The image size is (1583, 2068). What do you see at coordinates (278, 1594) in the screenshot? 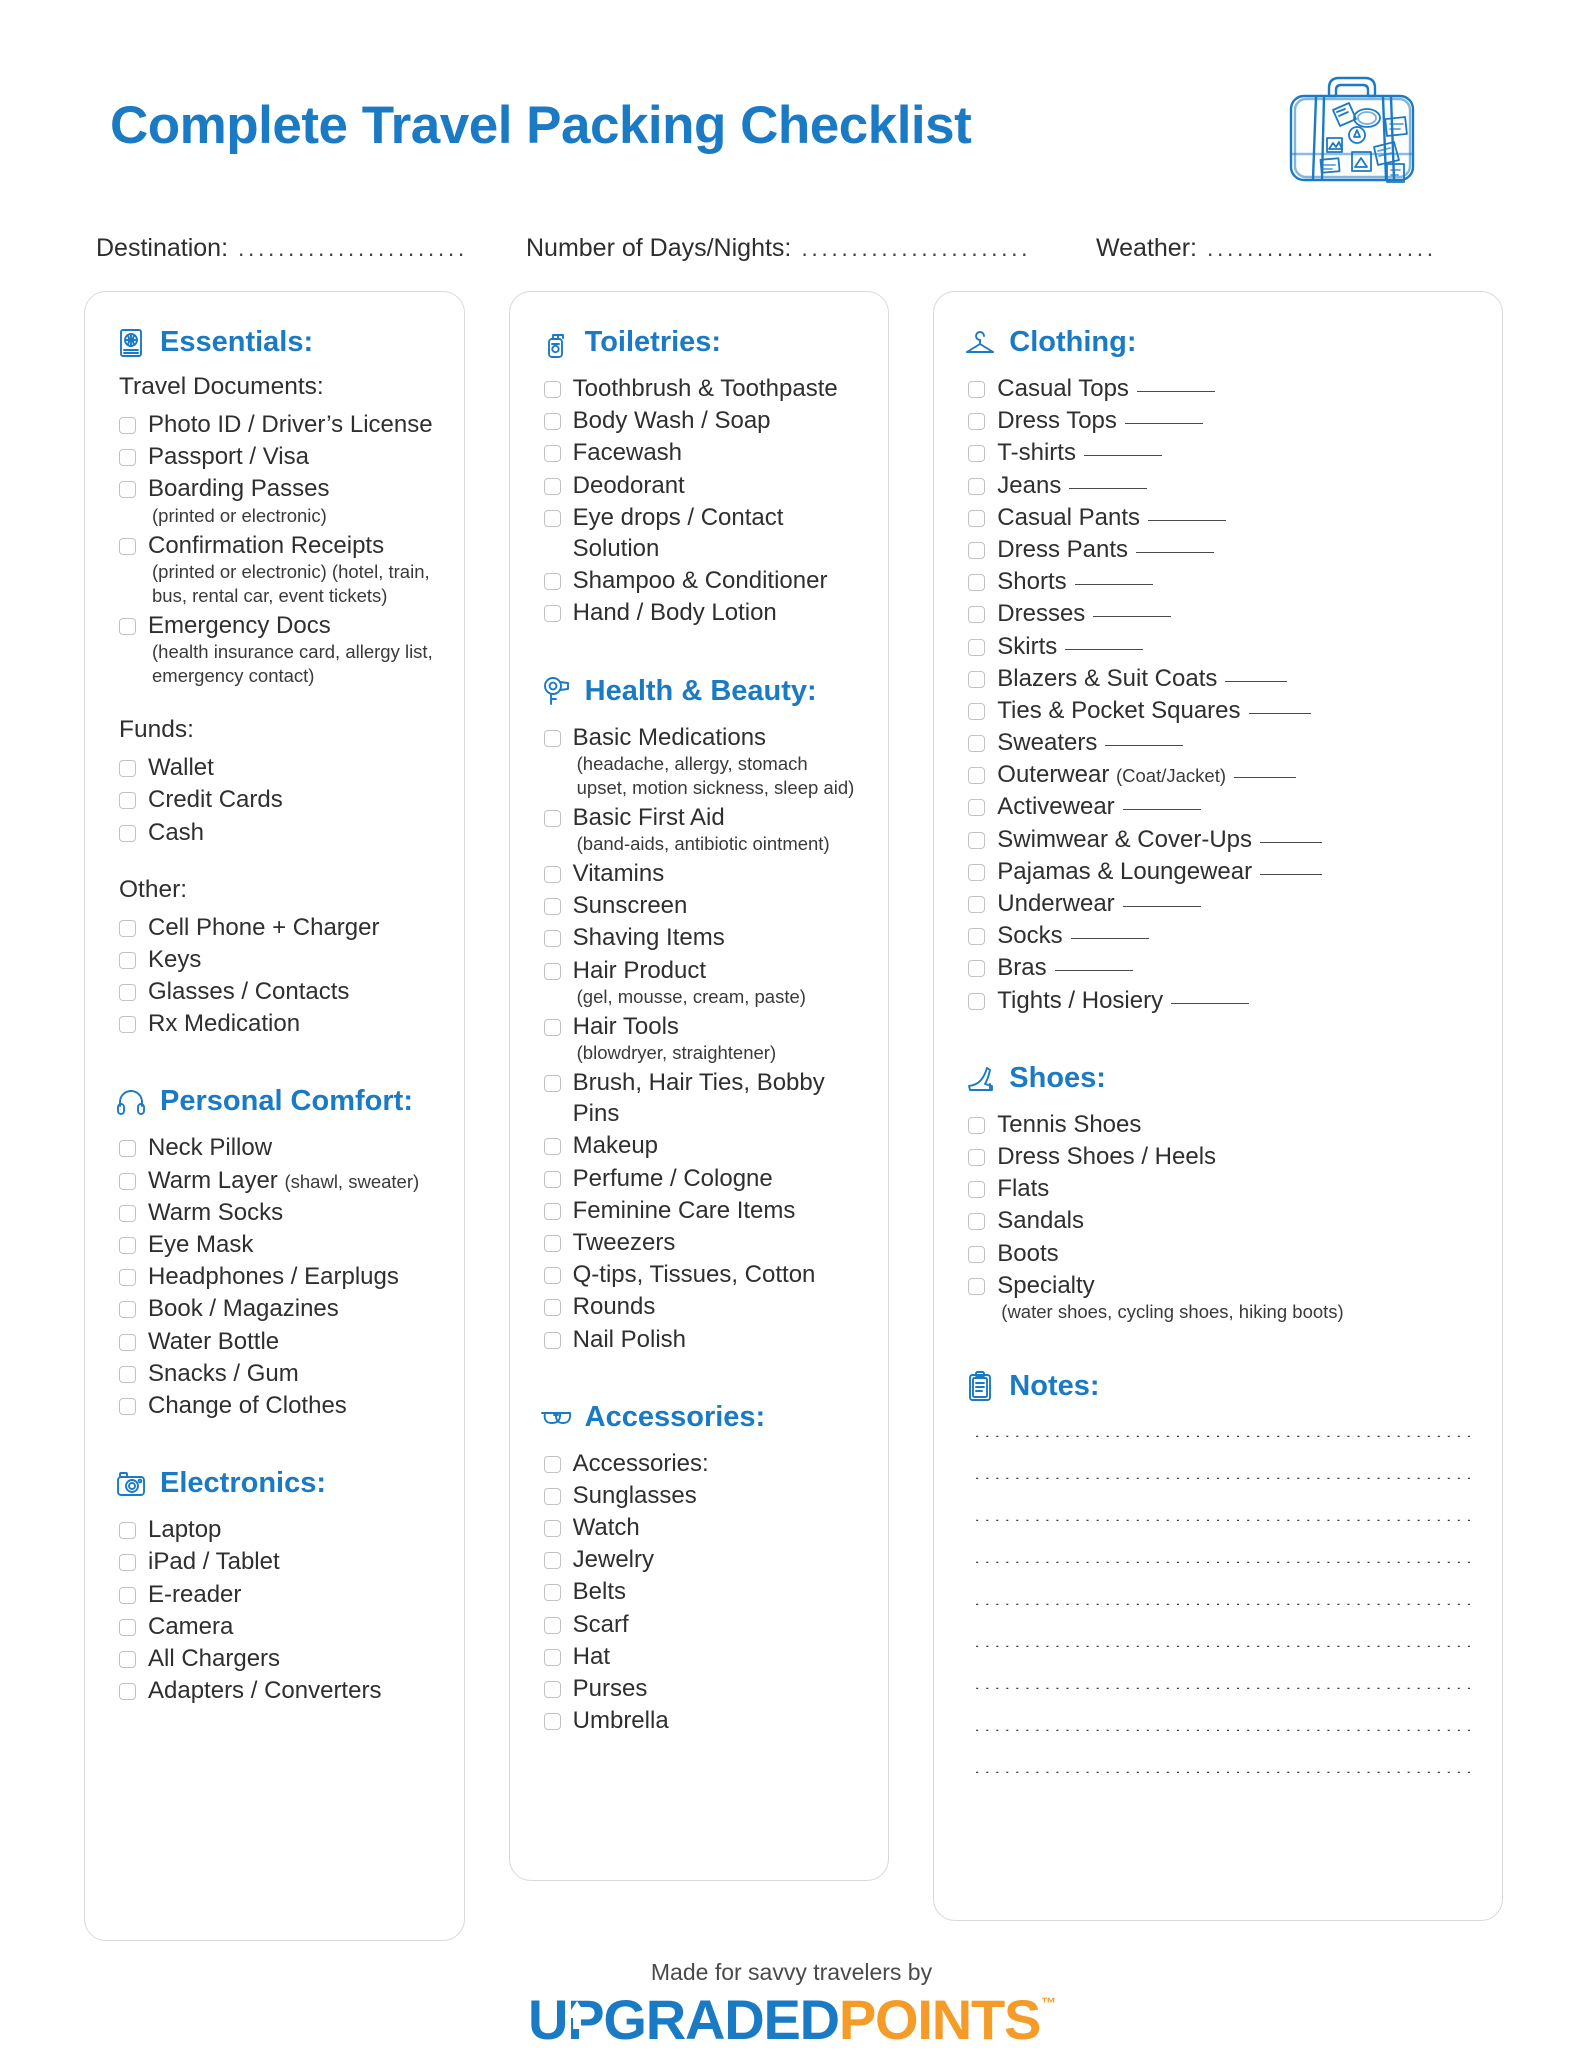
I see `checklist-item: E-reader` at bounding box center [278, 1594].